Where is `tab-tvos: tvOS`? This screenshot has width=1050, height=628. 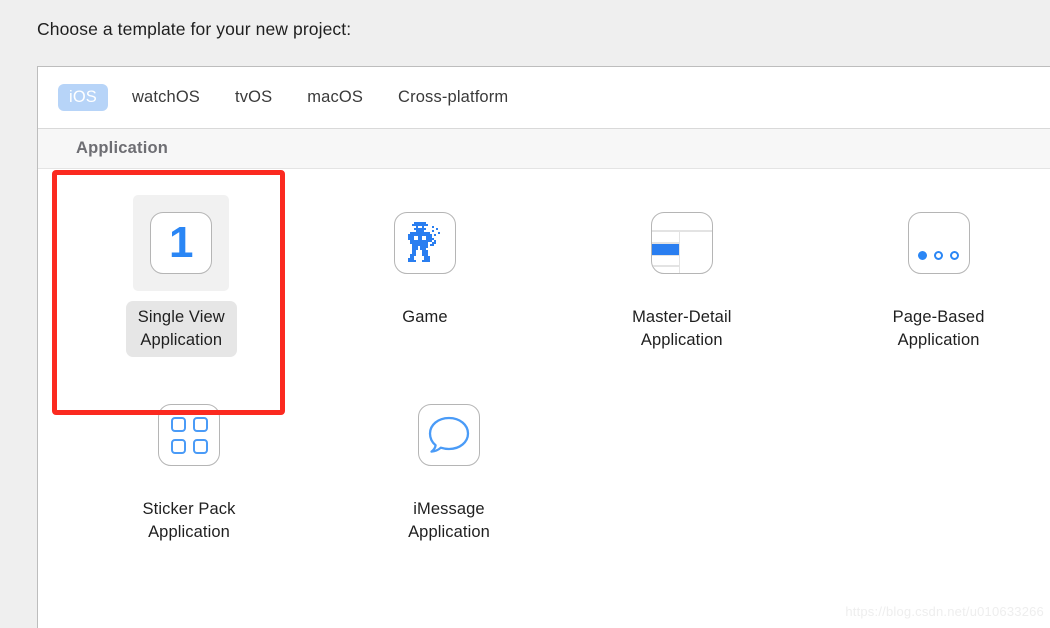
tab-tvos: tvOS is located at coordinates (253, 97).